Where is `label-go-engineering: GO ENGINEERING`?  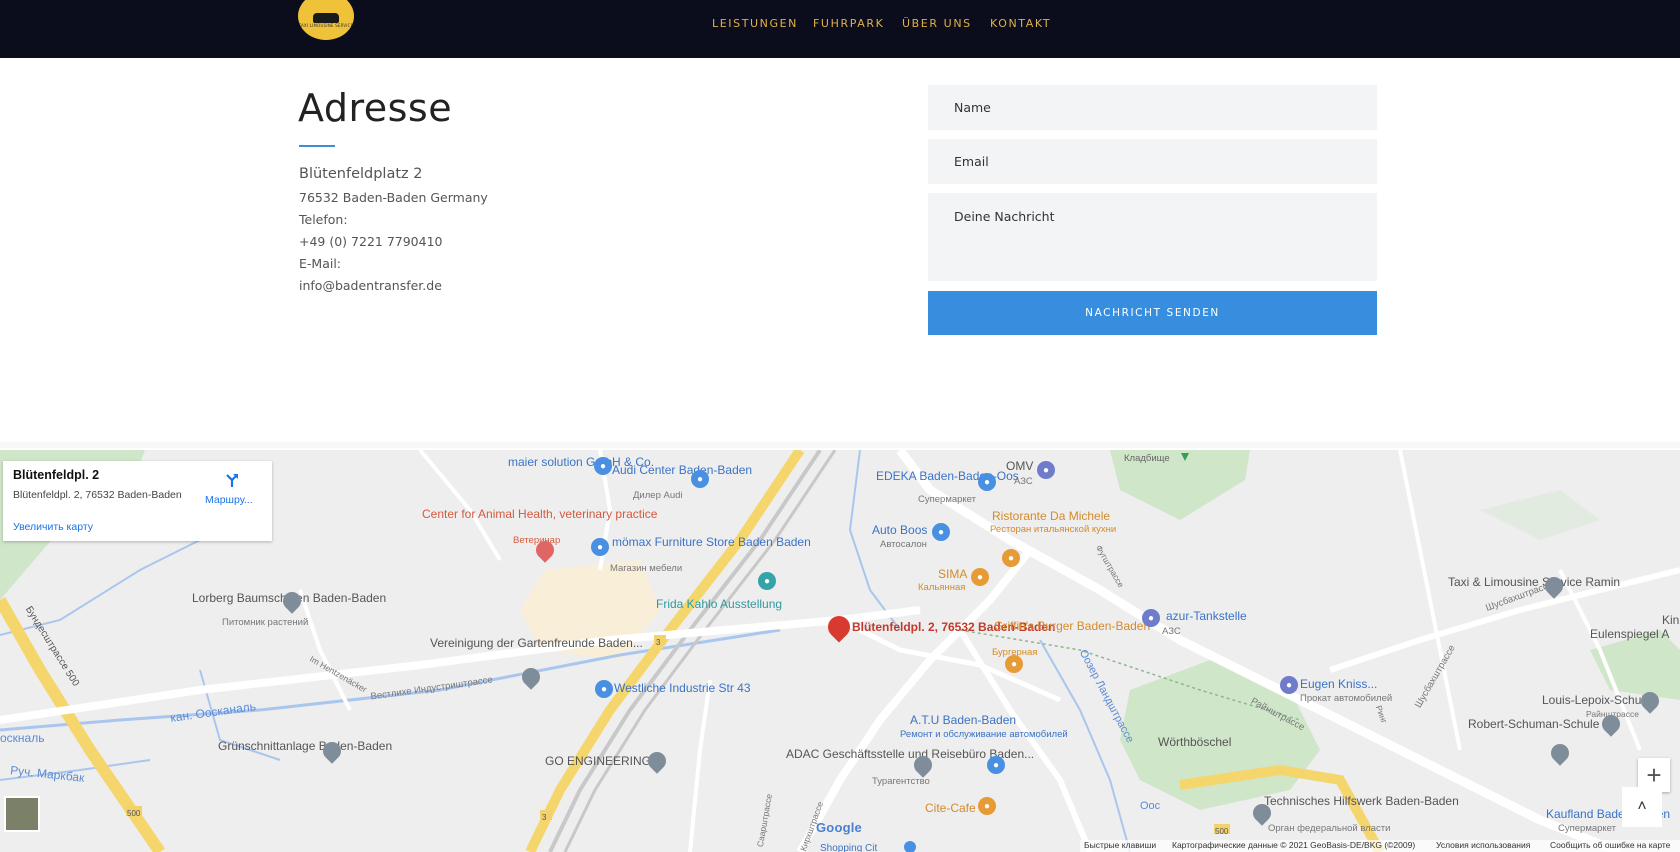 label-go-engineering: GO ENGINEERING is located at coordinates (598, 761).